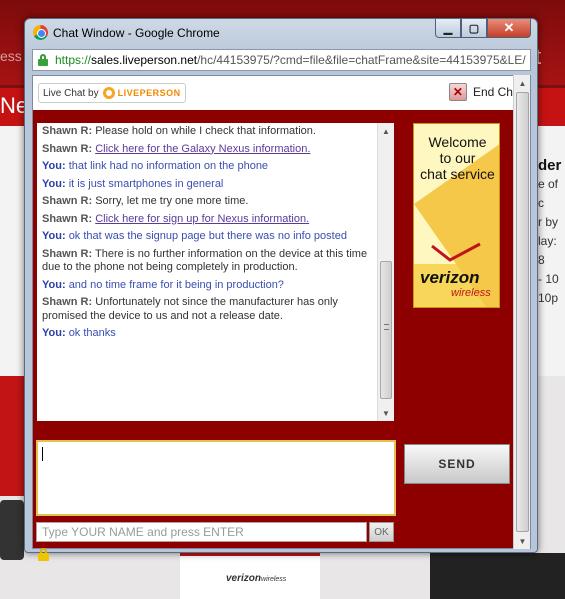 The width and height of the screenshot is (565, 599). I want to click on scroll-up-arrow-icon: ▲, so click(386, 131).